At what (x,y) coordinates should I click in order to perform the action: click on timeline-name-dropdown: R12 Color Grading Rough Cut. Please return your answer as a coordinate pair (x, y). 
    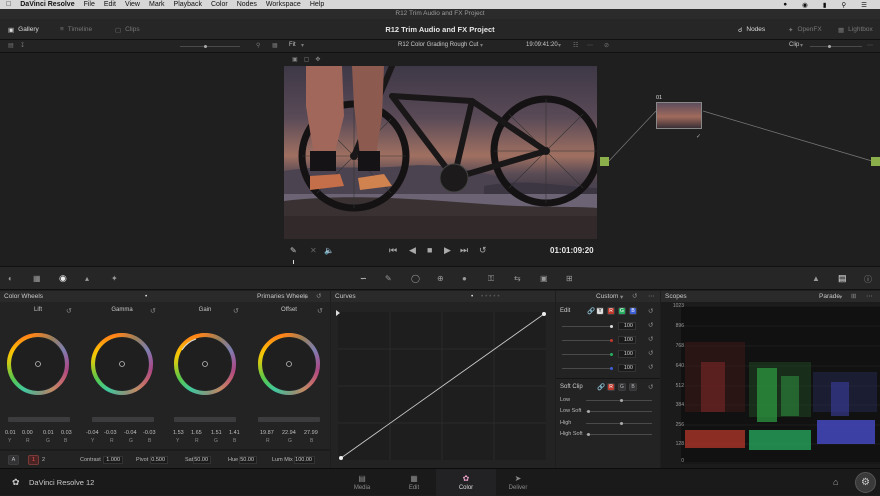
    Looking at the image, I should click on (438, 45).